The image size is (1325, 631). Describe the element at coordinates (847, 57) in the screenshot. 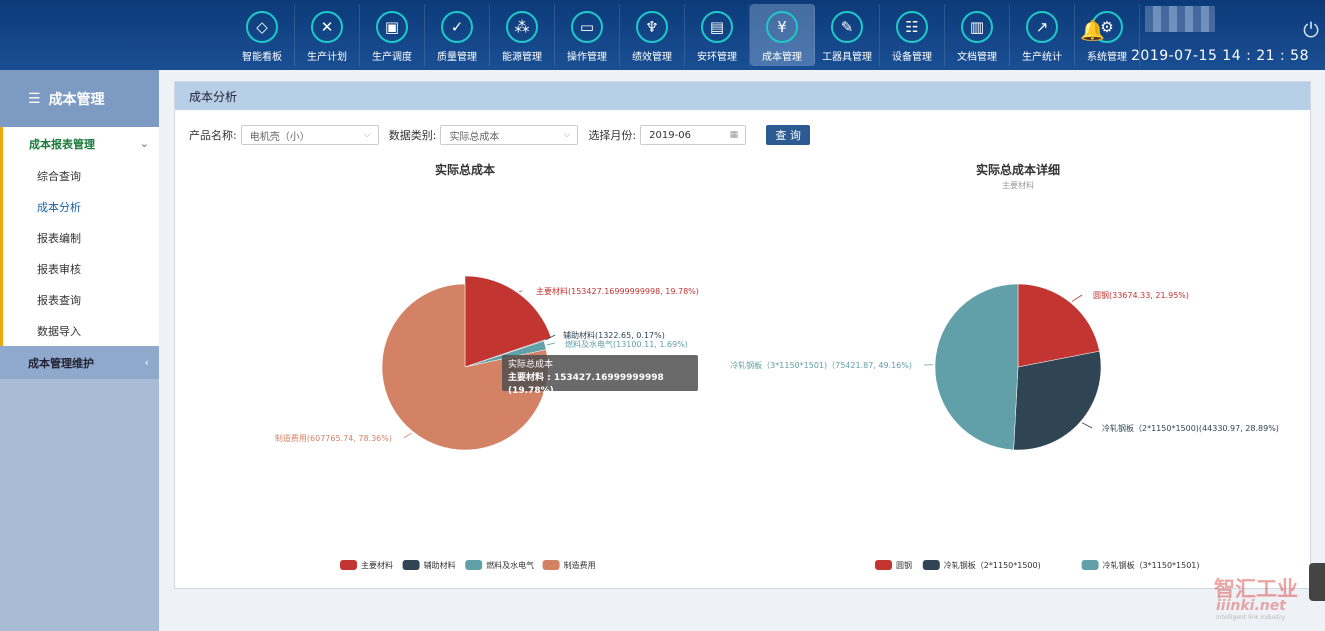

I see `nav-item-label: 工器具管理` at that location.